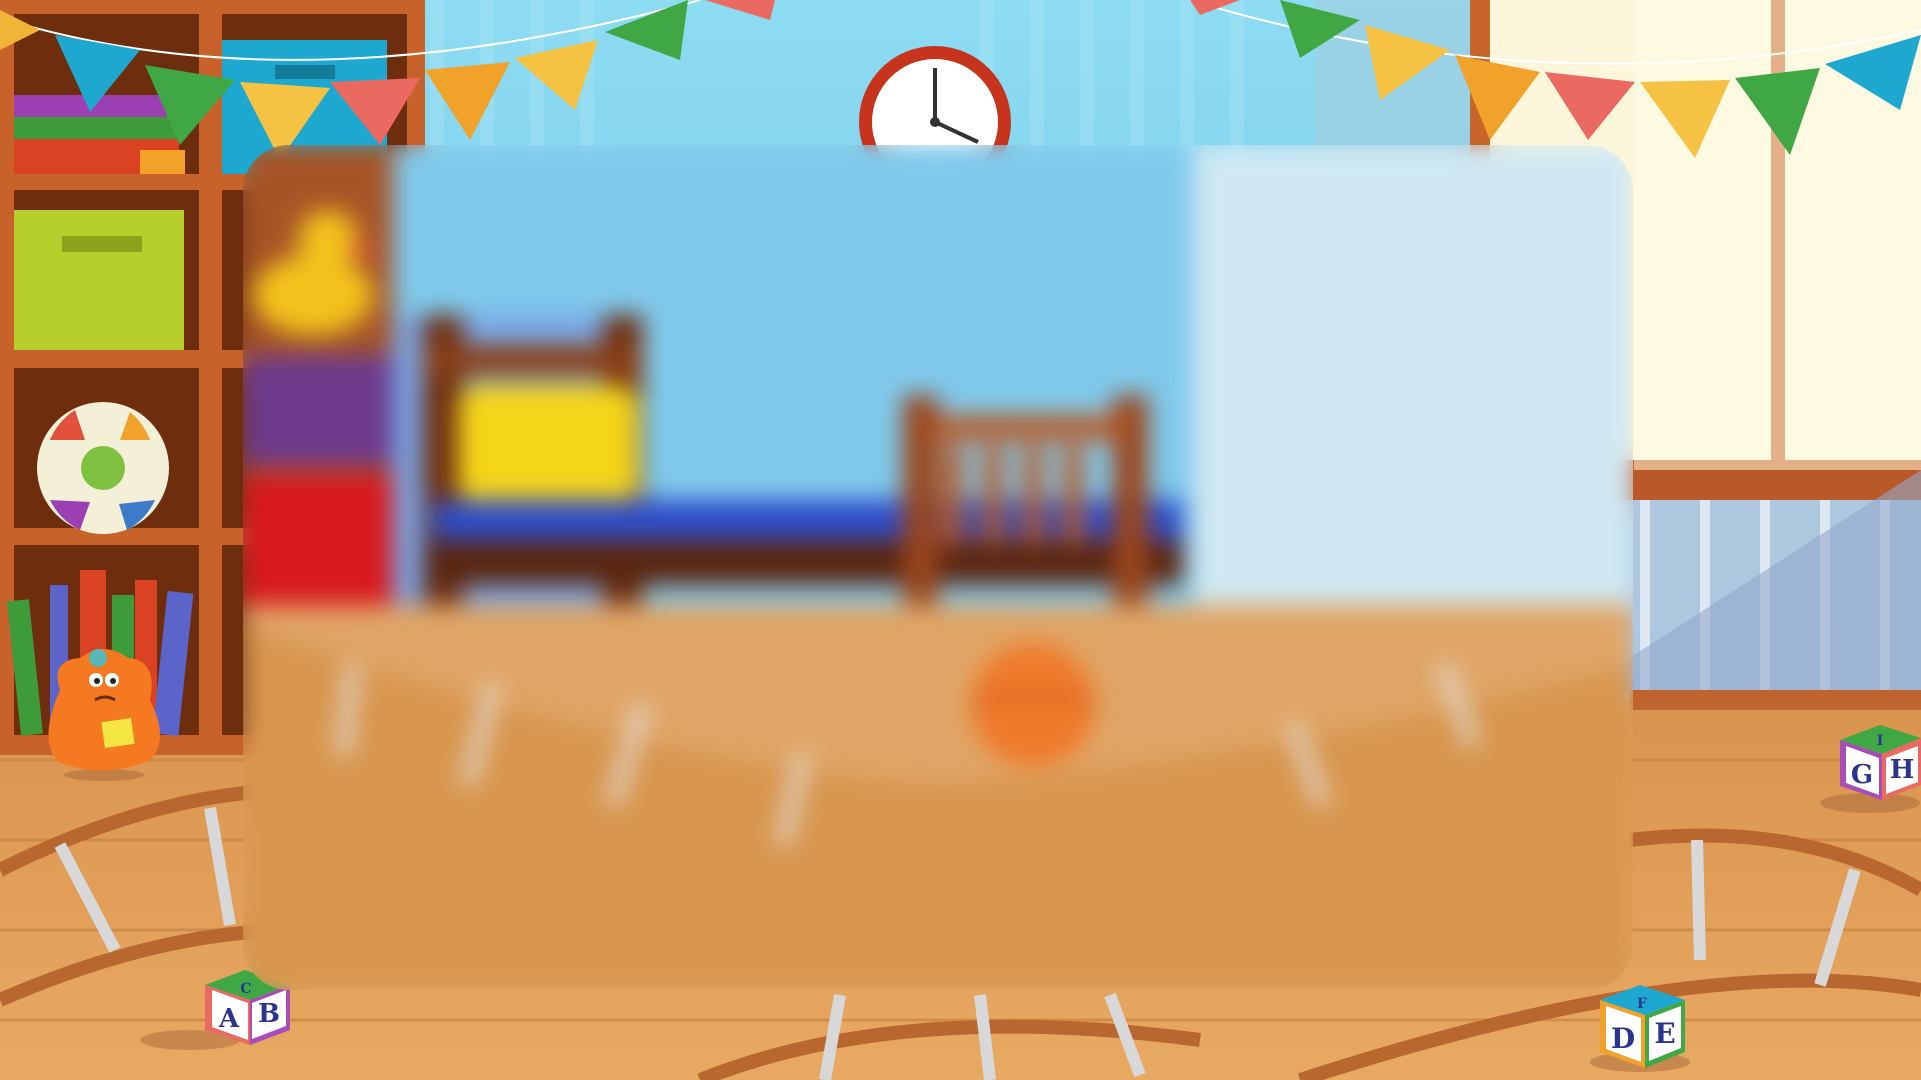  I want to click on block-letter-a: A, so click(229, 1019).